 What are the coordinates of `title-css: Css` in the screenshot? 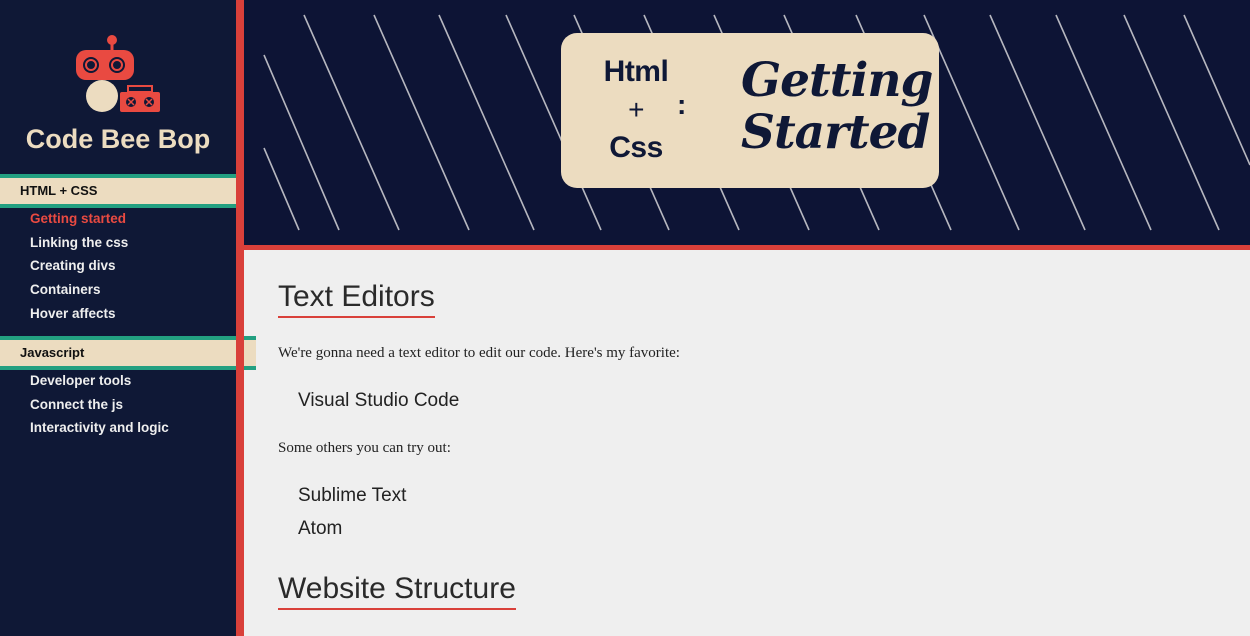 It's located at (636, 147).